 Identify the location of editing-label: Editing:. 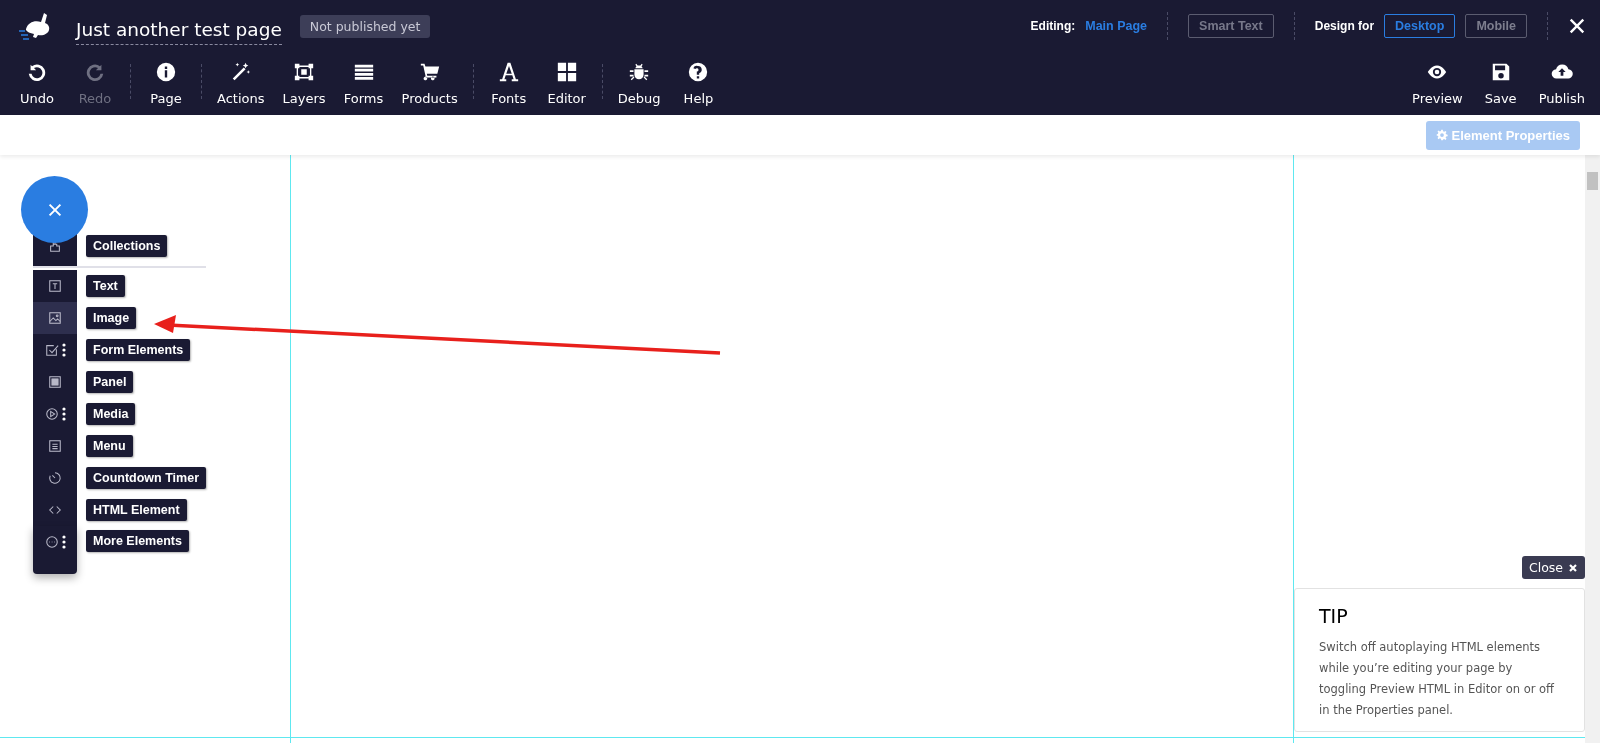
(1053, 26).